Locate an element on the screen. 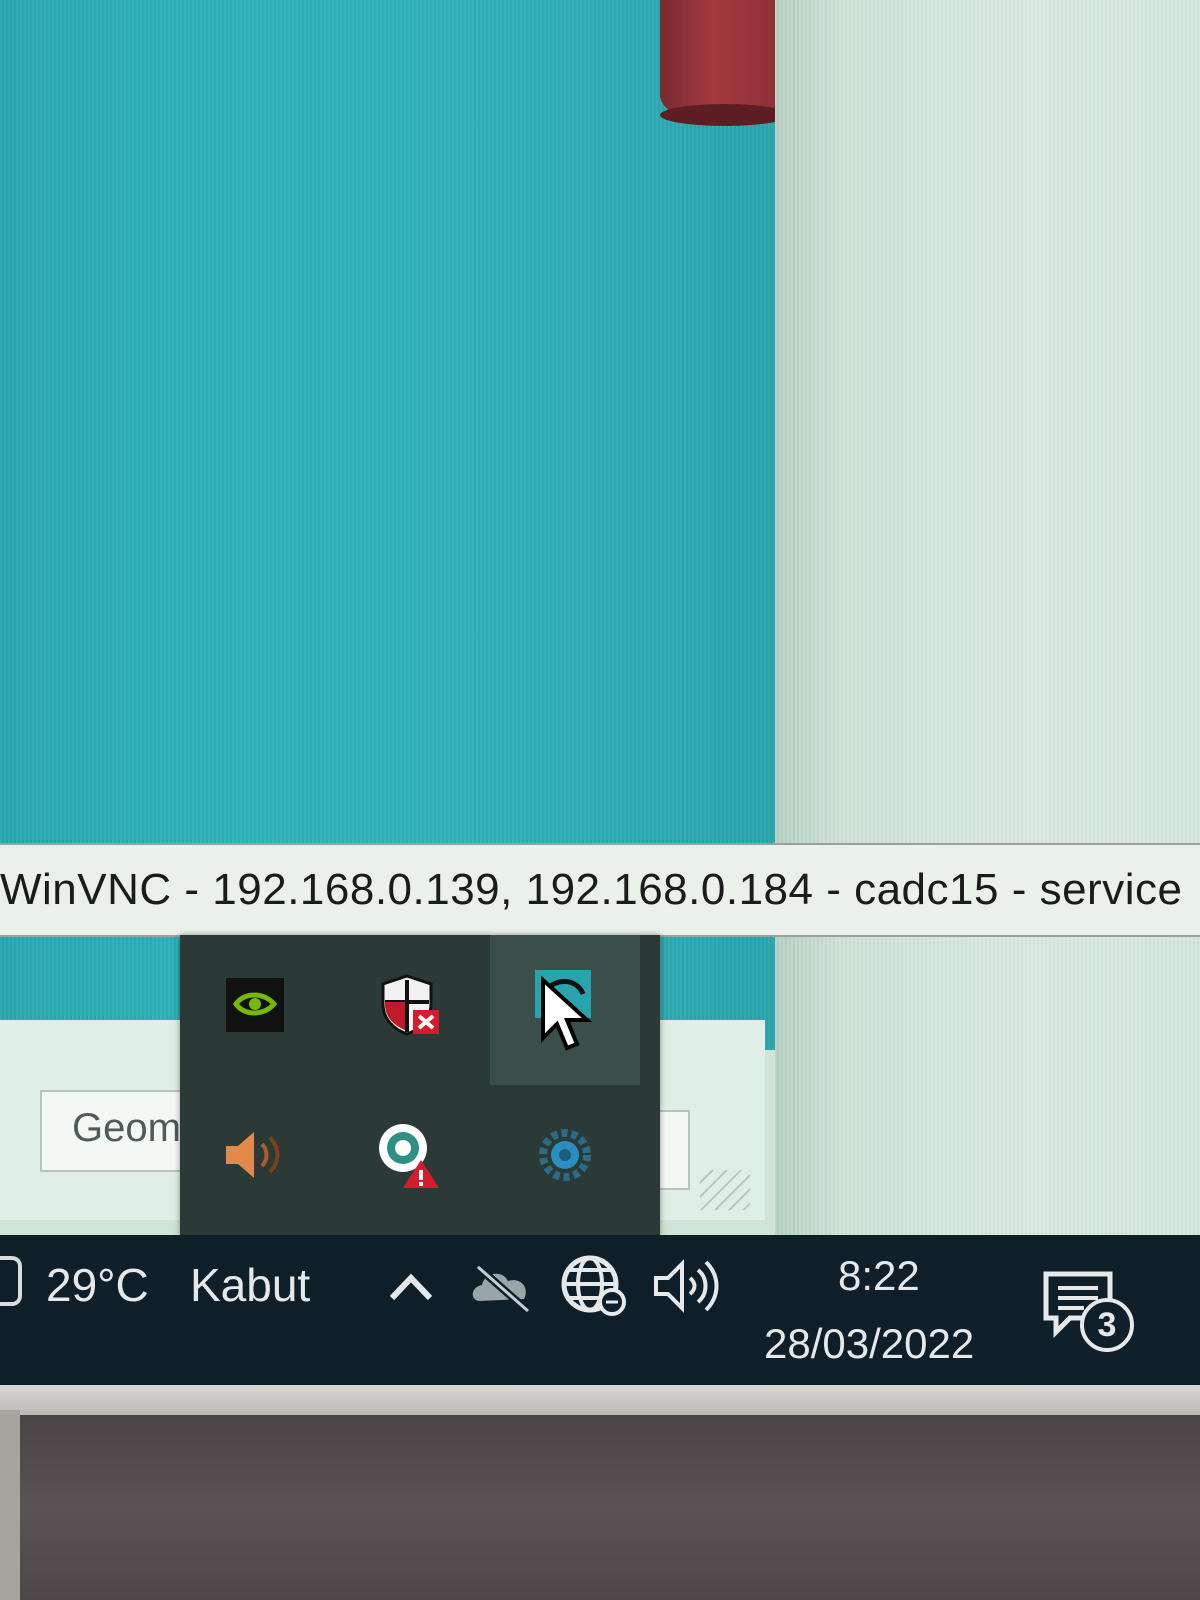 This screenshot has height=1600, width=1200. onedrive-offline-icon is located at coordinates (502, 1285).